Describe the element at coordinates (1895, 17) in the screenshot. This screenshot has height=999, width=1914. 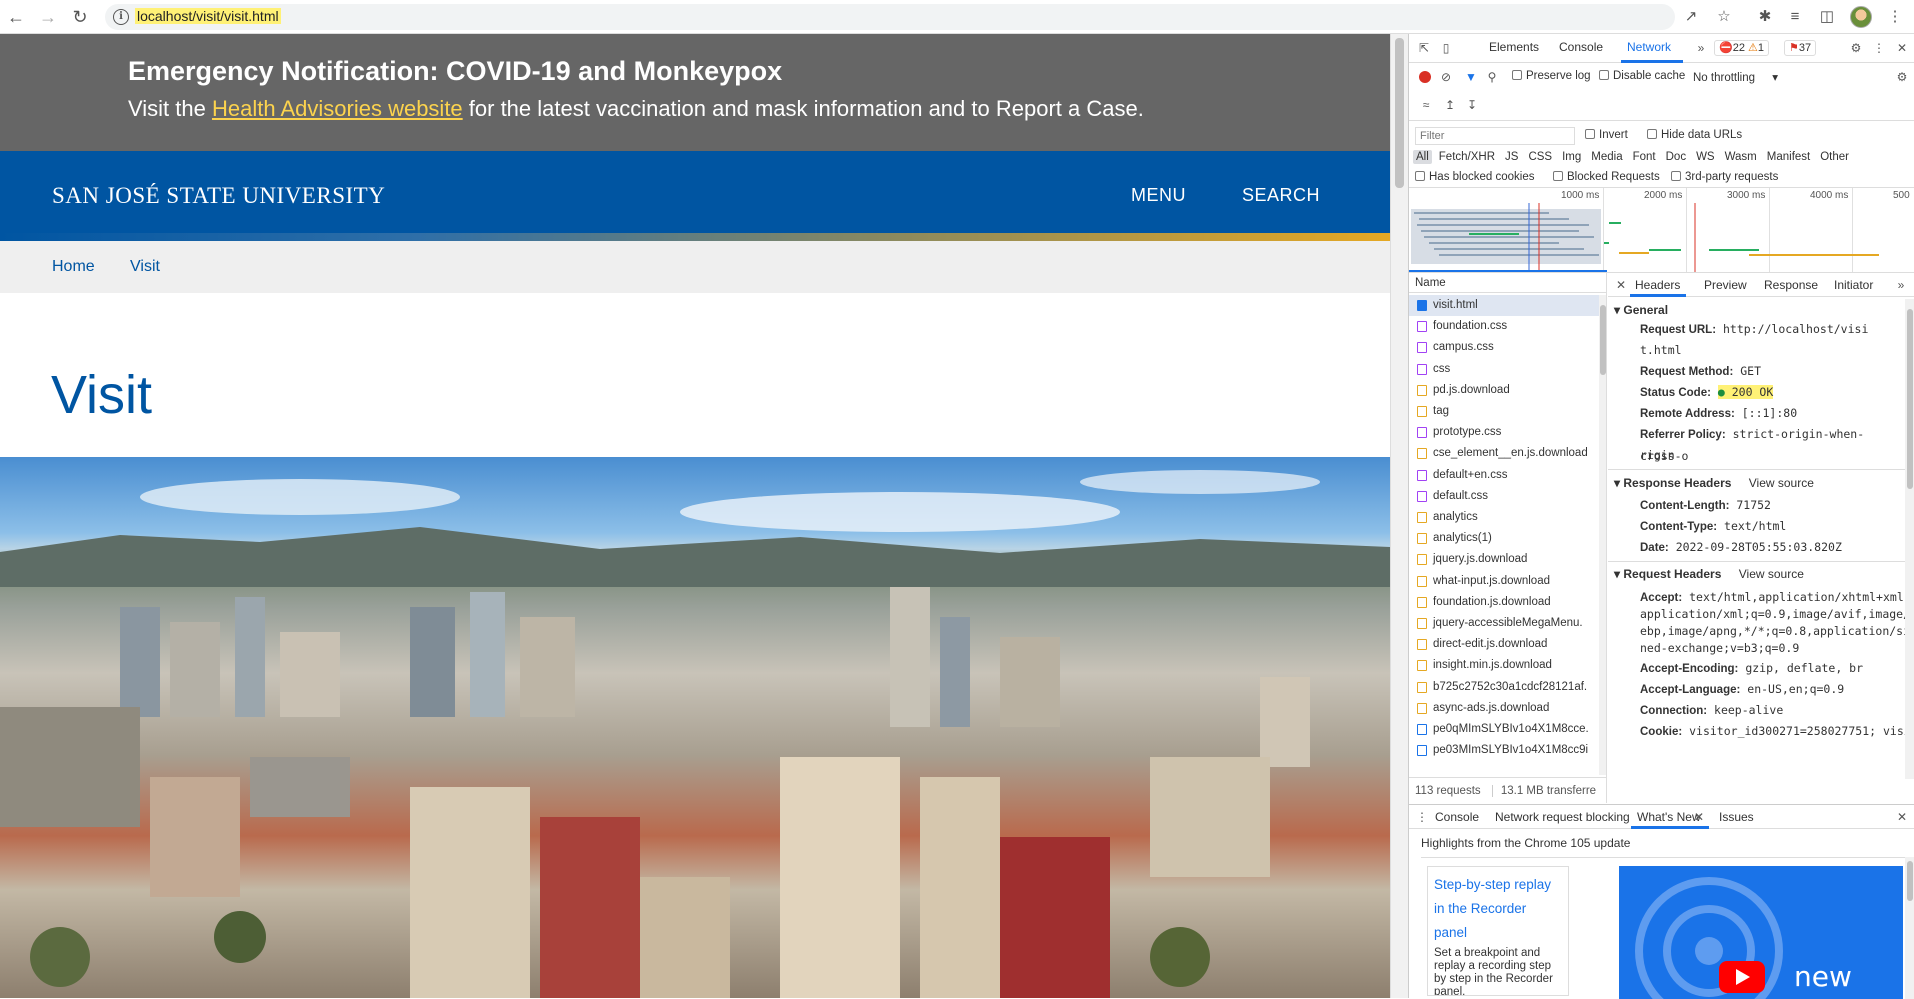
I see `browser-menu-icon: ⋮` at that location.